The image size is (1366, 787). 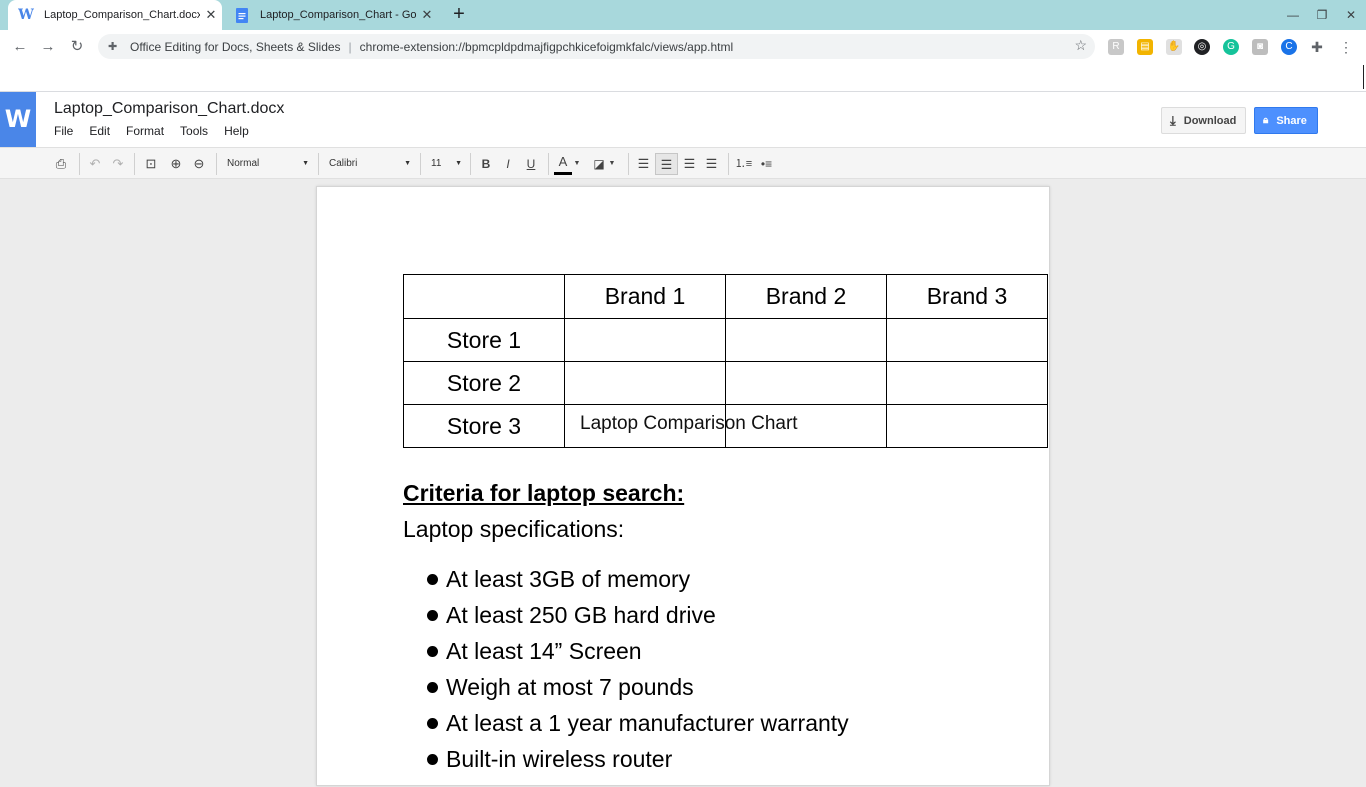 What do you see at coordinates (48, 47) in the screenshot?
I see `forward-icon: →` at bounding box center [48, 47].